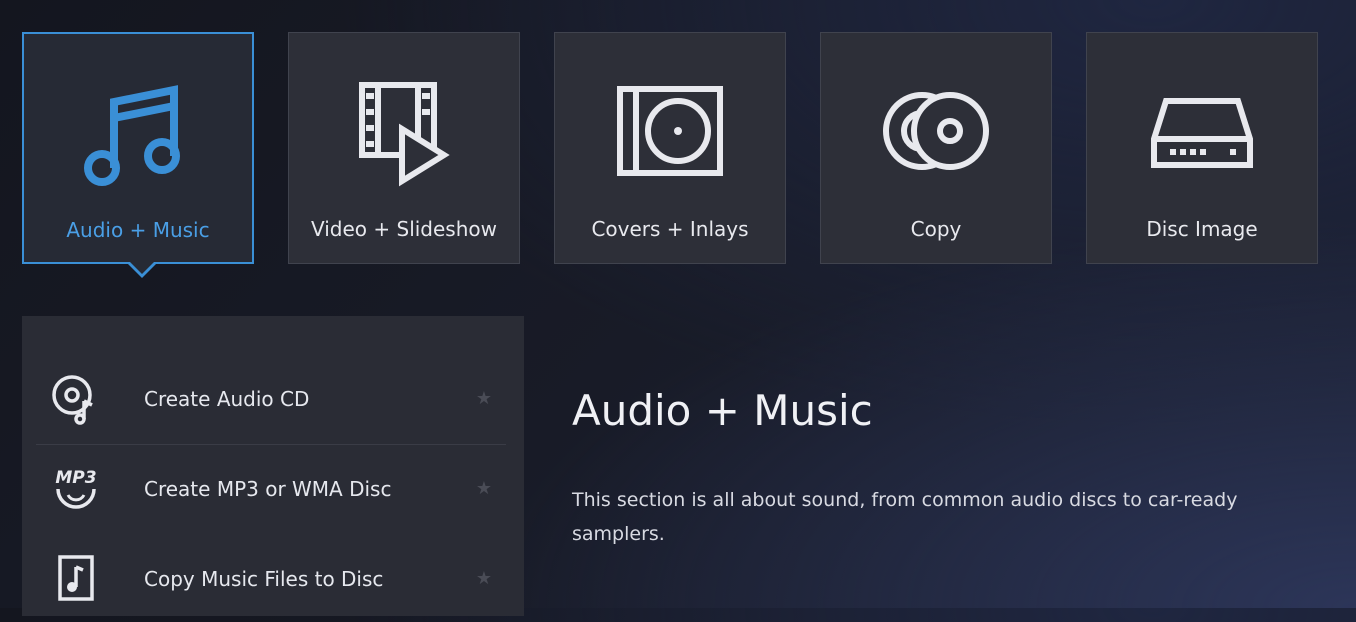 The image size is (1356, 622). What do you see at coordinates (670, 131) in the screenshot?
I see `disc-cover-icon` at bounding box center [670, 131].